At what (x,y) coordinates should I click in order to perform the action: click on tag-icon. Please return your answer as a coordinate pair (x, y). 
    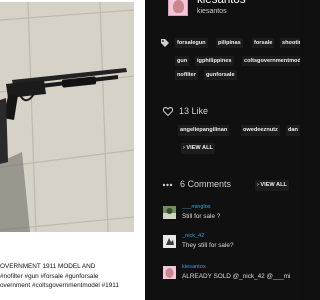
    Looking at the image, I should click on (165, 43).